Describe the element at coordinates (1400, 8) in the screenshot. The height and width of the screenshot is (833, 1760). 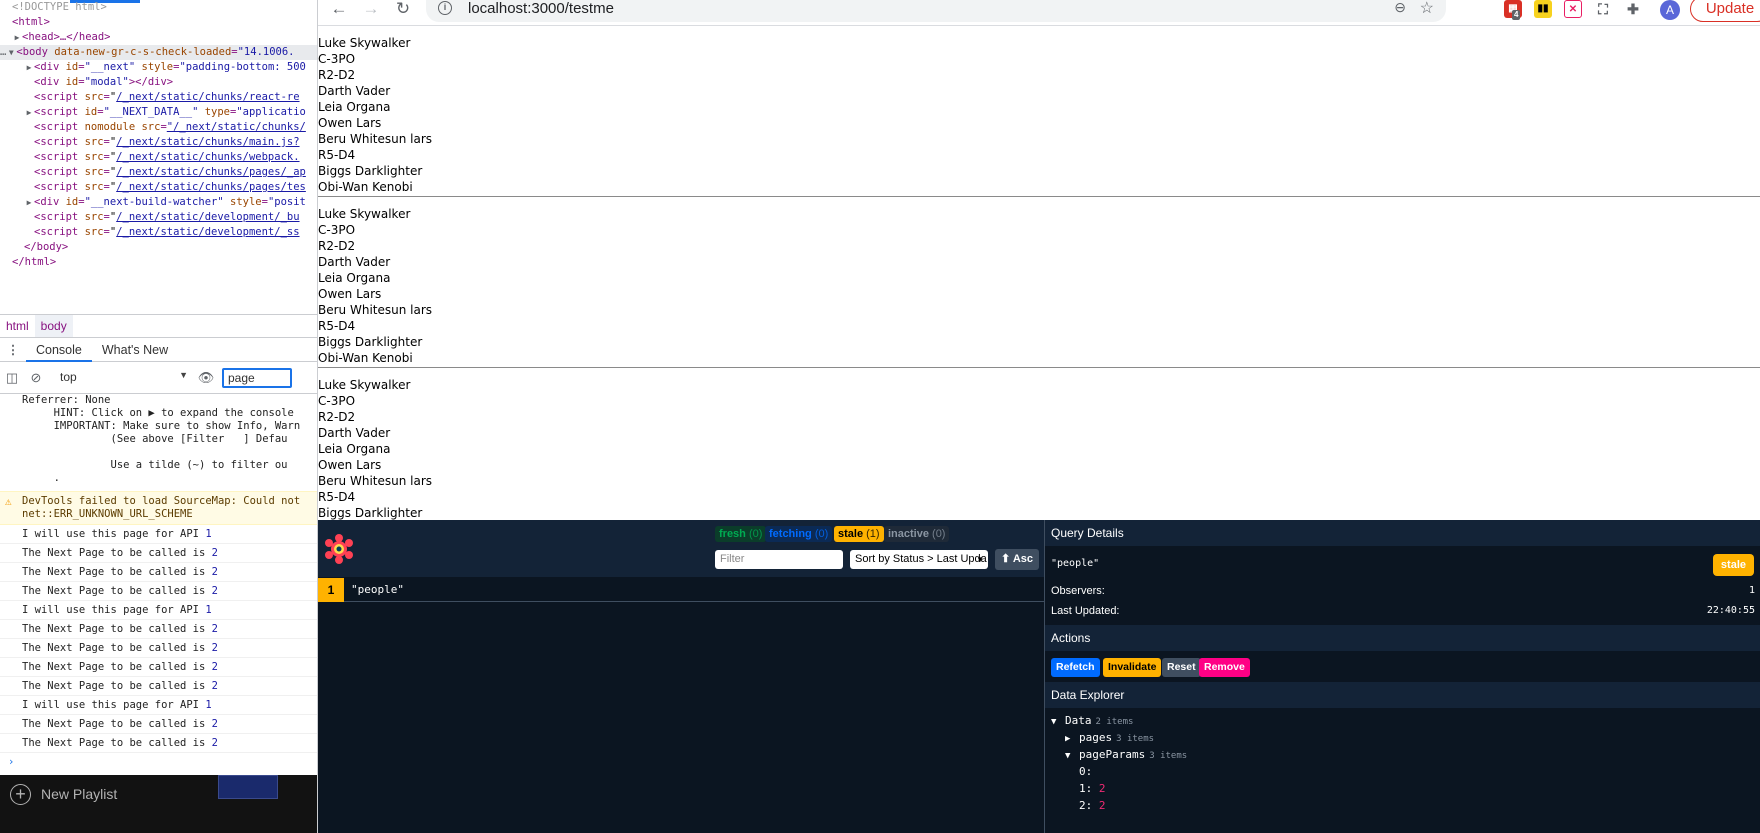
I see `zoom-icon: ⊖` at that location.